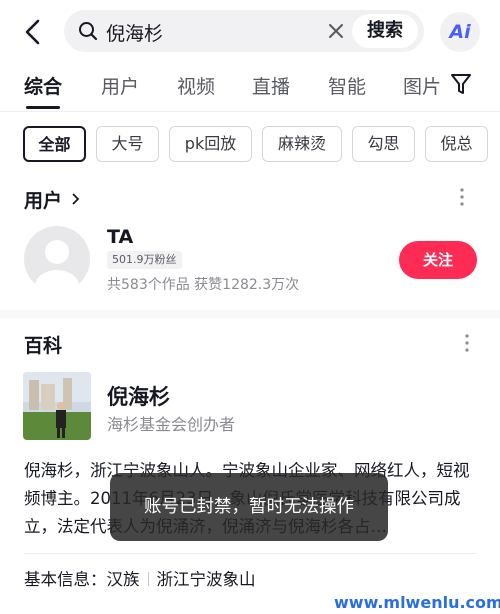 Image resolution: width=500 pixels, height=614 pixels. I want to click on top-bar: 倪海杉 搜索 Ai, so click(250, 31).